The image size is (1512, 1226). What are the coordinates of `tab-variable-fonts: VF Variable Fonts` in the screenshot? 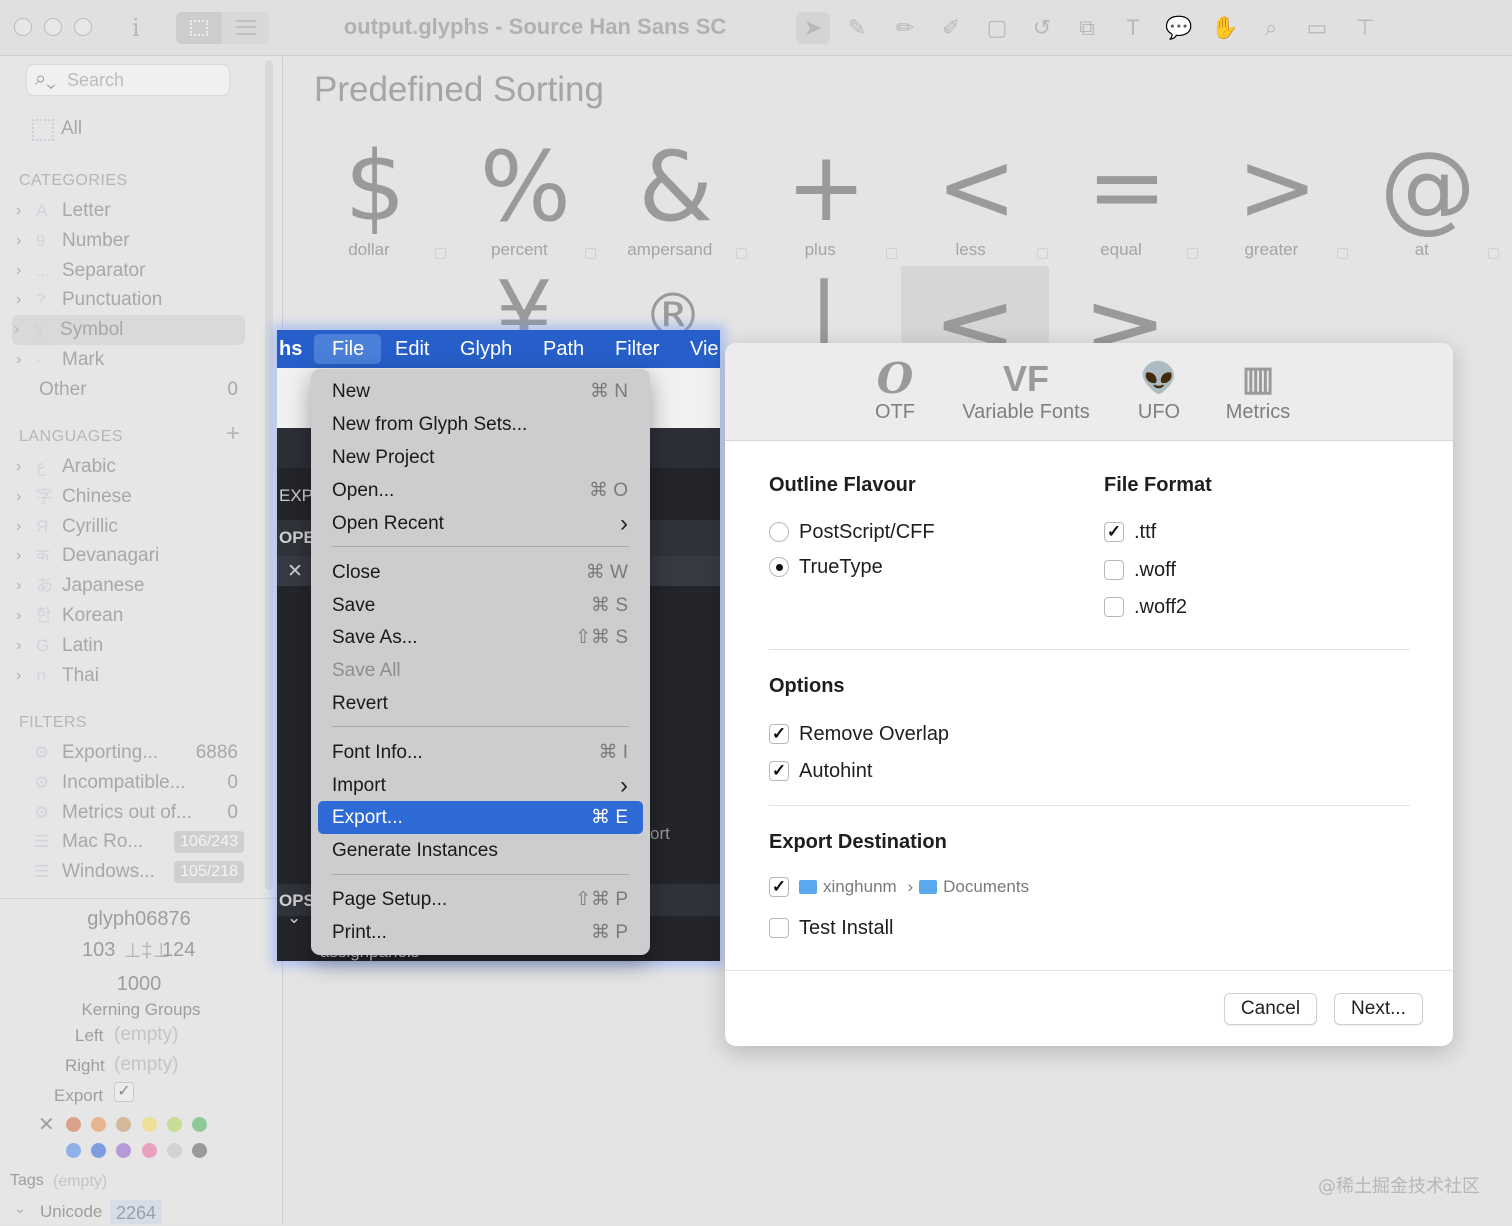 It's located at (1026, 390).